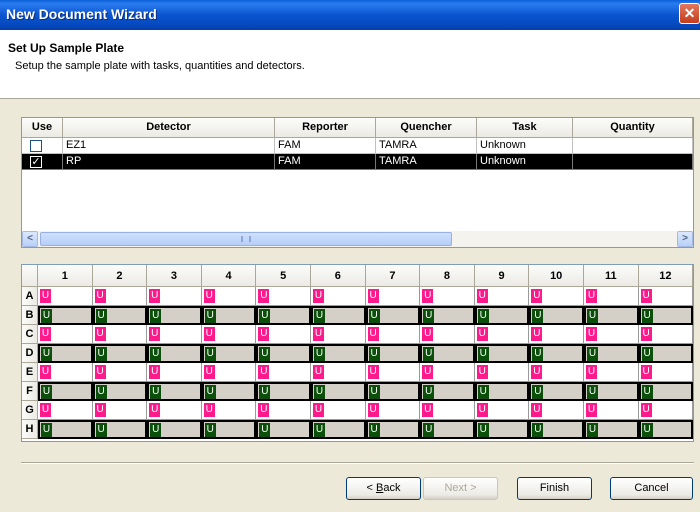 The height and width of the screenshot is (512, 700). What do you see at coordinates (36, 146) in the screenshot?
I see `use-checkbox-ez1` at bounding box center [36, 146].